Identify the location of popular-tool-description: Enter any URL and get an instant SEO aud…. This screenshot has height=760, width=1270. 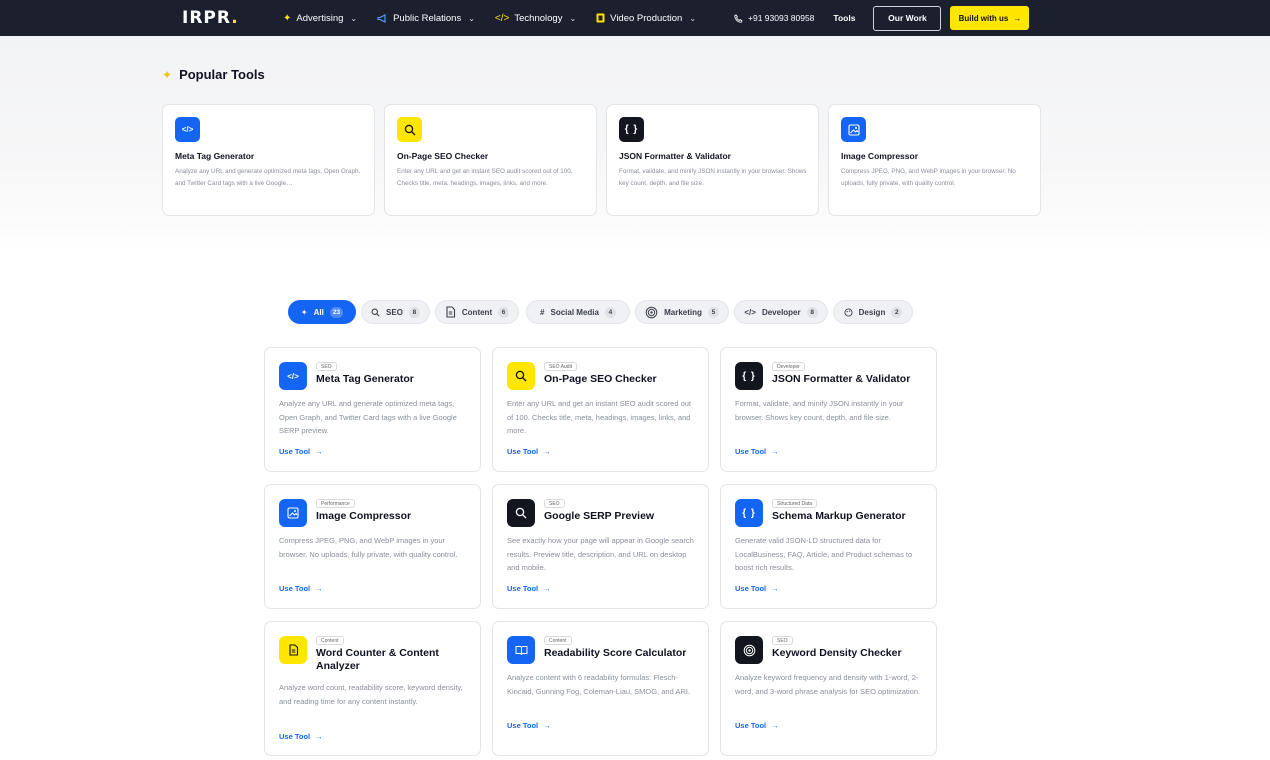
(485, 177).